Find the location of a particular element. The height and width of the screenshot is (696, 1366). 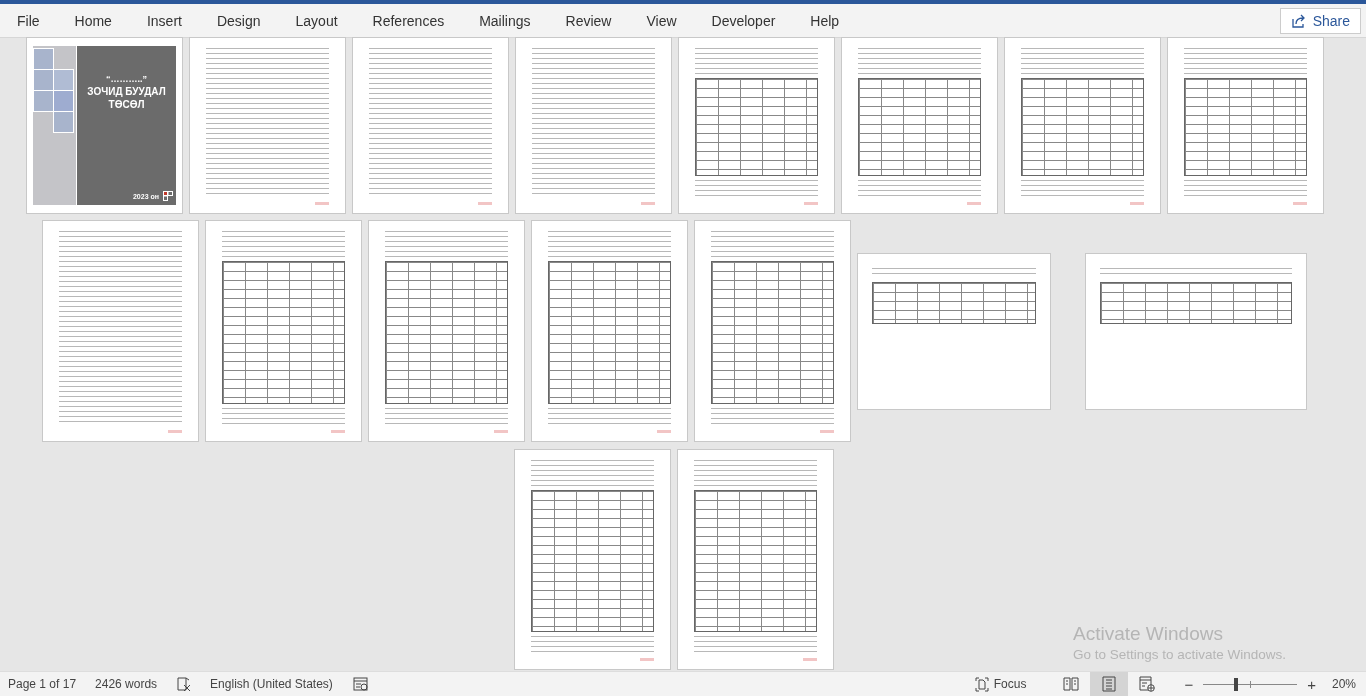

book-icon is located at coordinates (1071, 684).